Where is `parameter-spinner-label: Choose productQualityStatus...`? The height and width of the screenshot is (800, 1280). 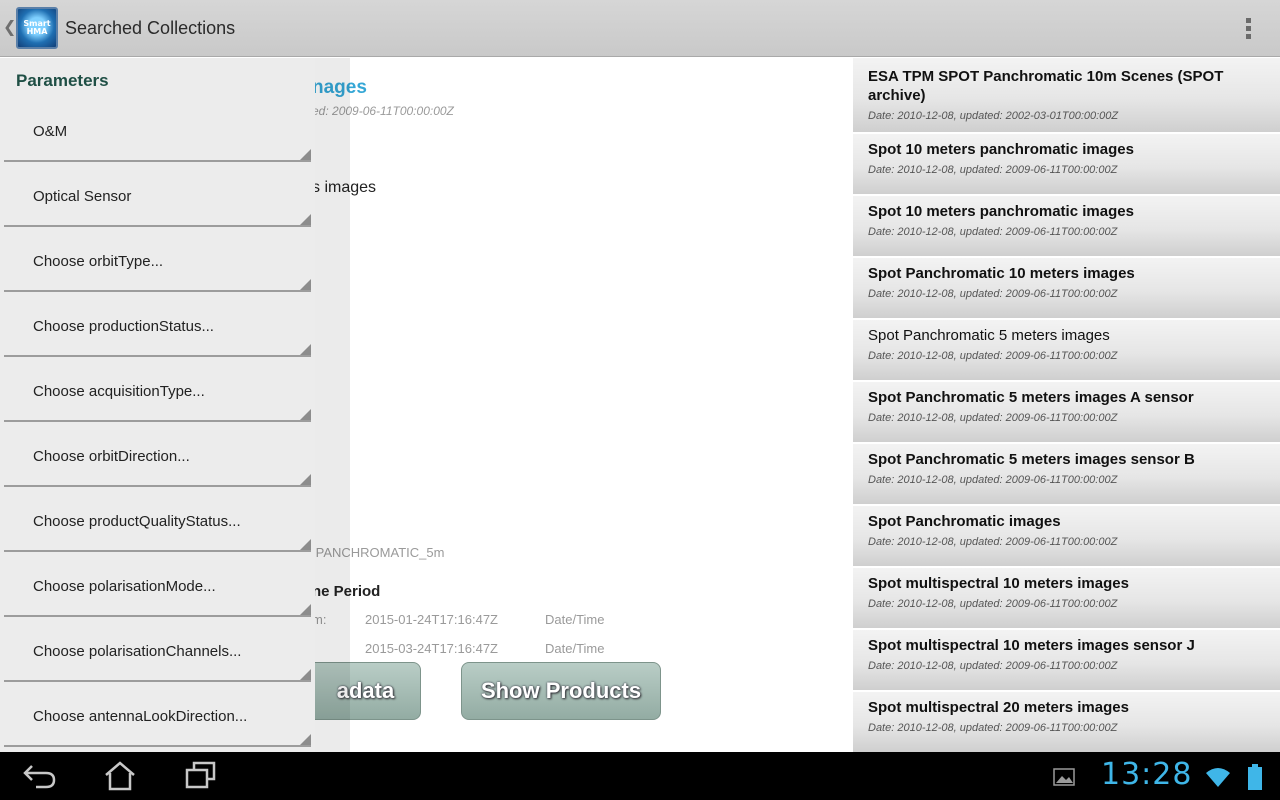
parameter-spinner-label: Choose productQualityStatus... is located at coordinates (137, 521).